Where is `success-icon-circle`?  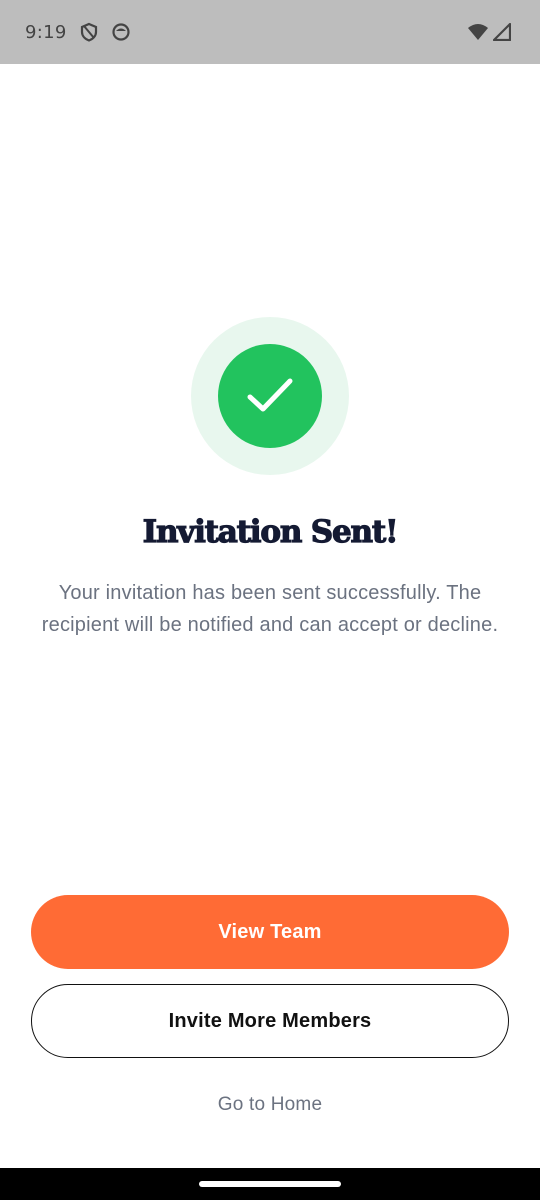 success-icon-circle is located at coordinates (270, 396).